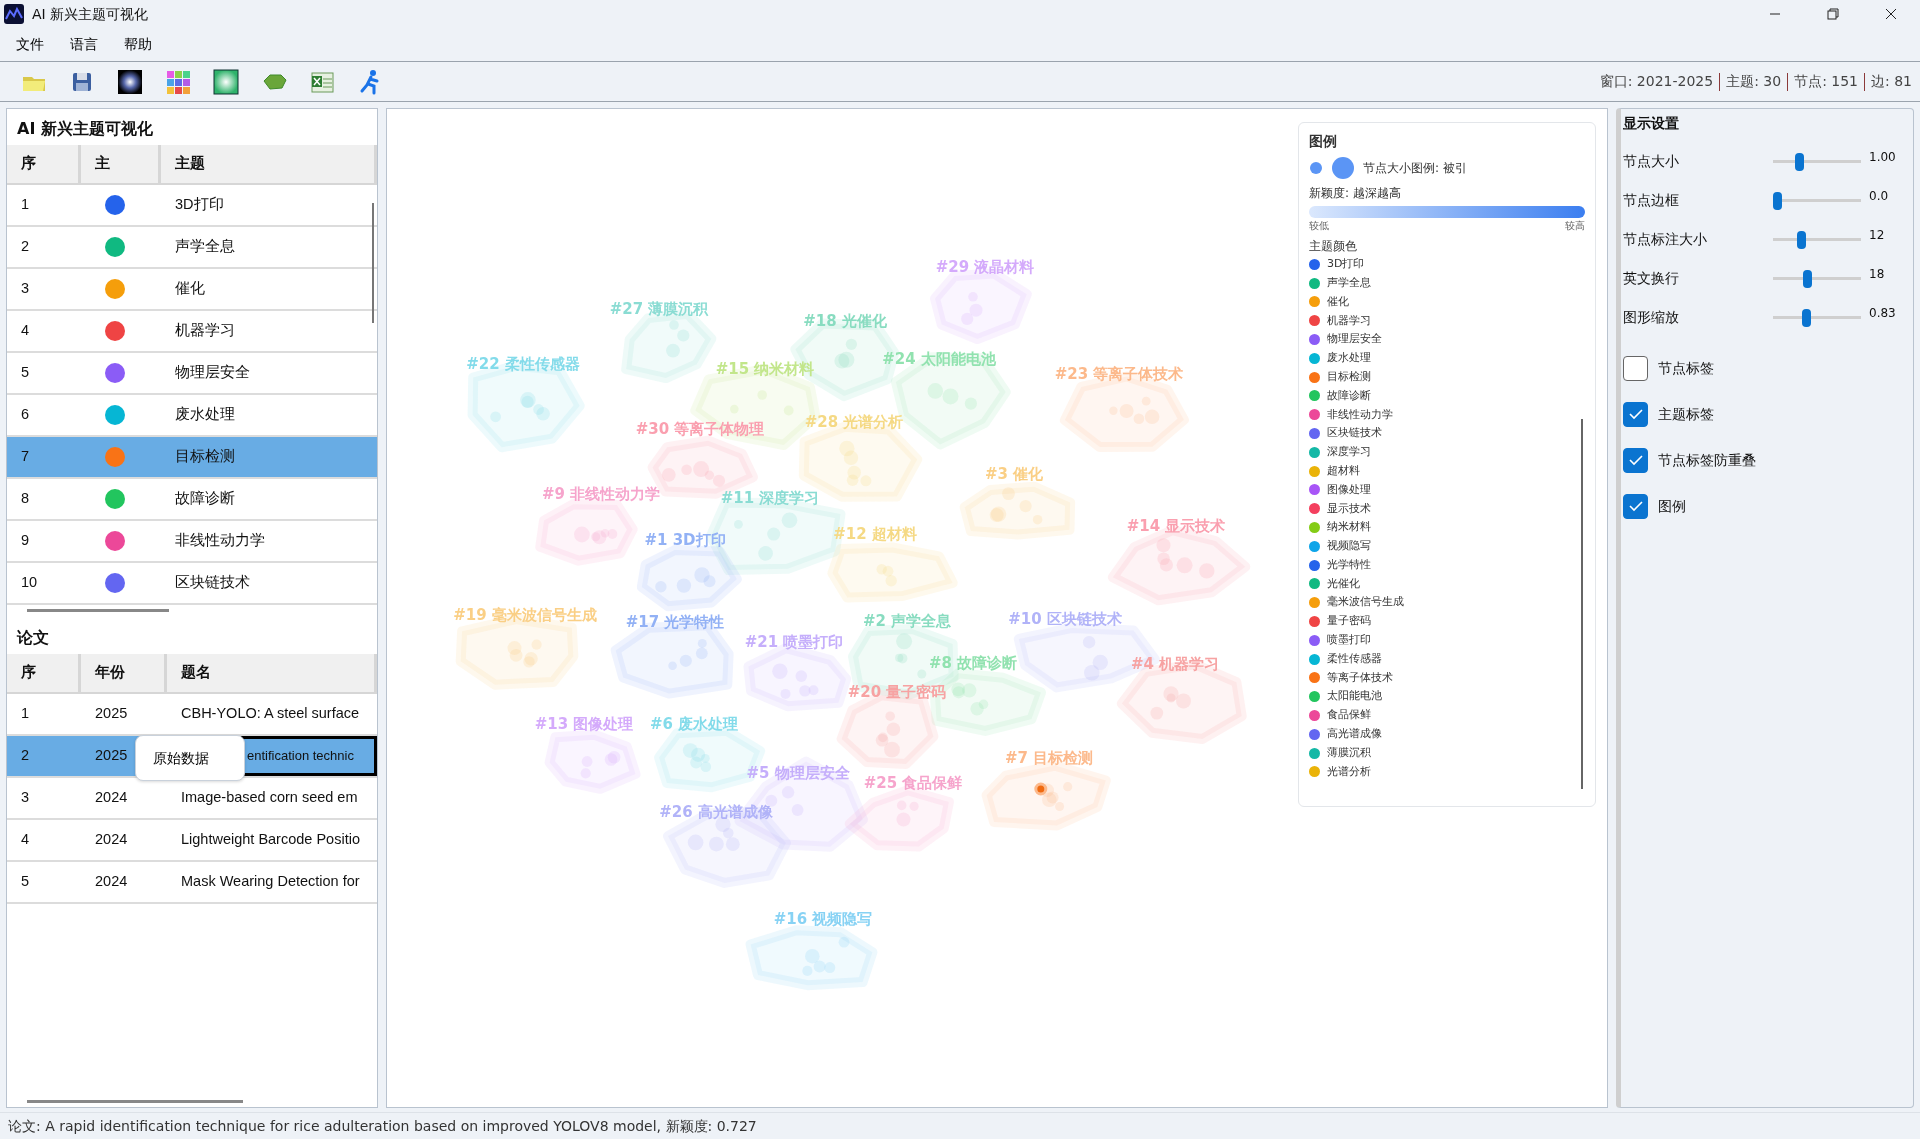 This screenshot has height=1139, width=1920. Describe the element at coordinates (794, 642) in the screenshot. I see `cluster-label: #21 喷墨打印` at that location.